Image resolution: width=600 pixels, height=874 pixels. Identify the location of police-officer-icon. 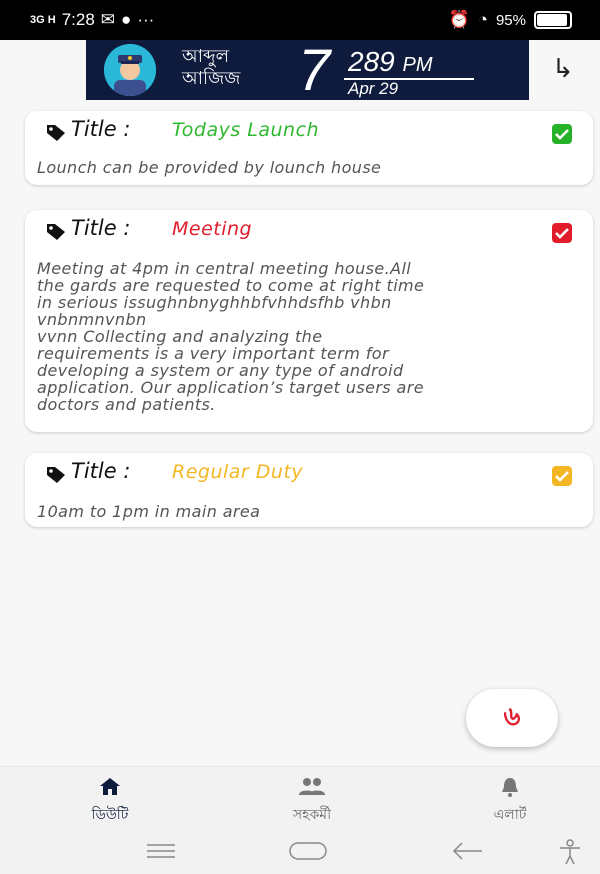
(130, 70).